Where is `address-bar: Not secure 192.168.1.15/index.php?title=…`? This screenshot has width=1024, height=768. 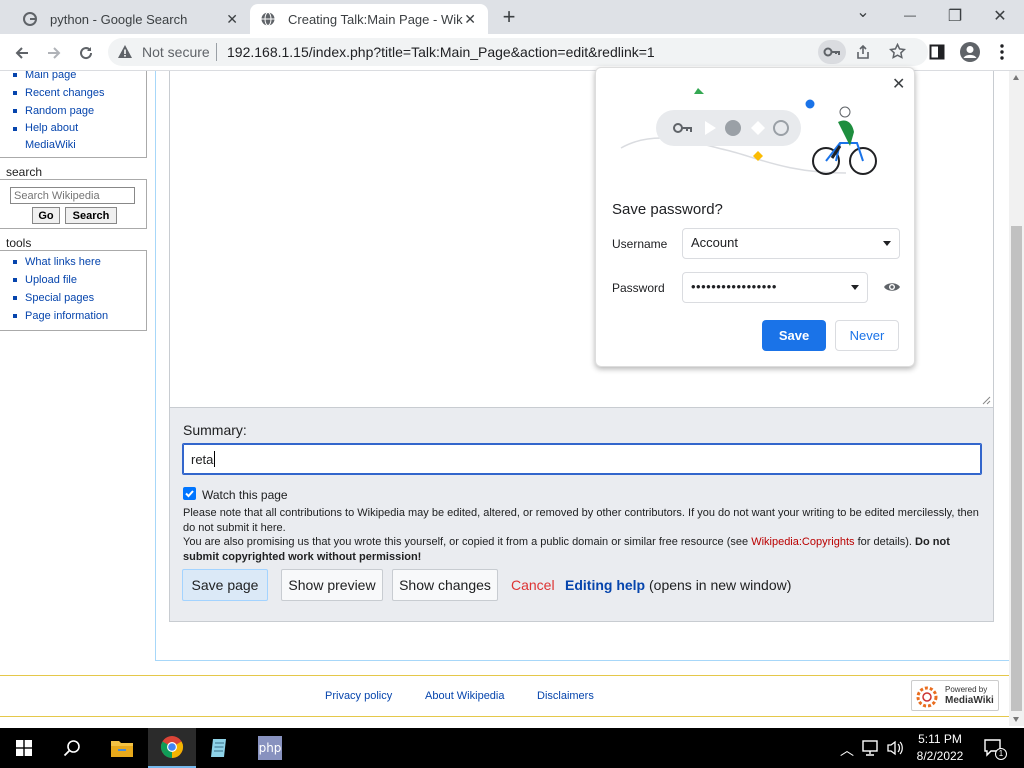 address-bar: Not secure 192.168.1.15/index.php?title=… is located at coordinates (518, 52).